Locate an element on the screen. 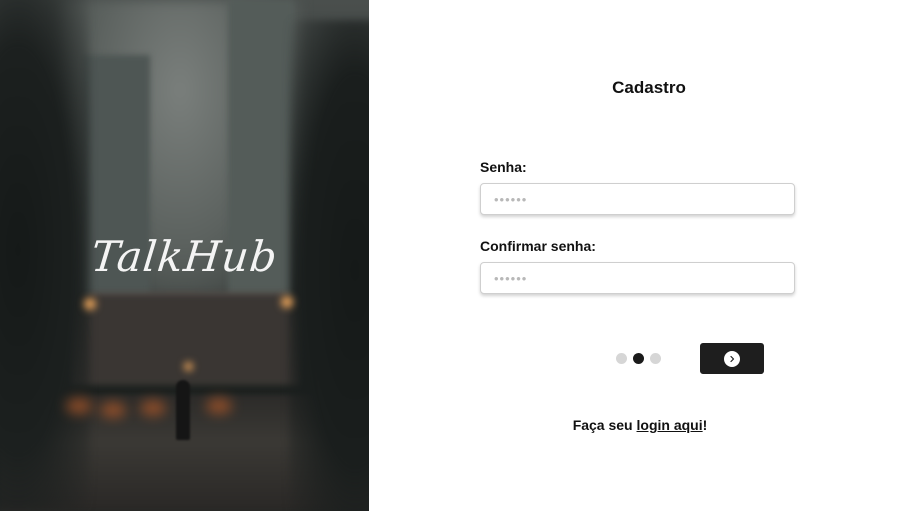 The height and width of the screenshot is (512, 908). confirm-password-label: Confirmar senha: is located at coordinates (538, 246).